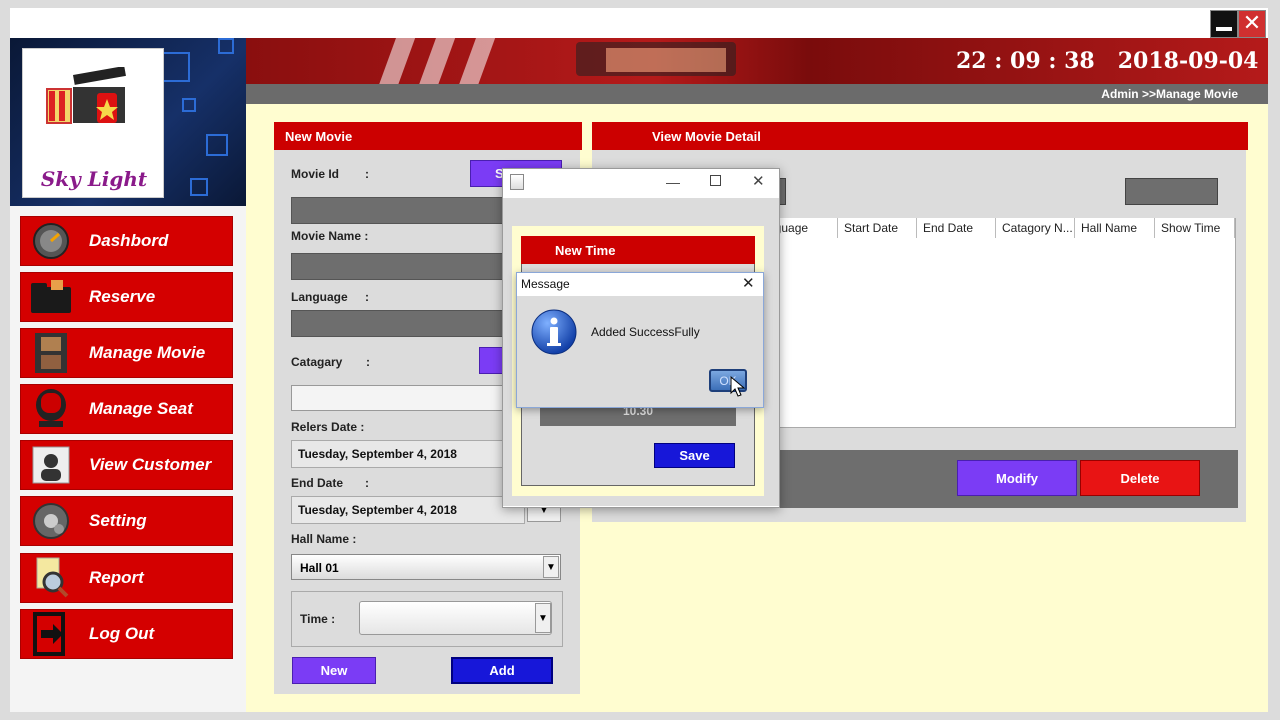  I want to click on time-label: Time :, so click(318, 619).